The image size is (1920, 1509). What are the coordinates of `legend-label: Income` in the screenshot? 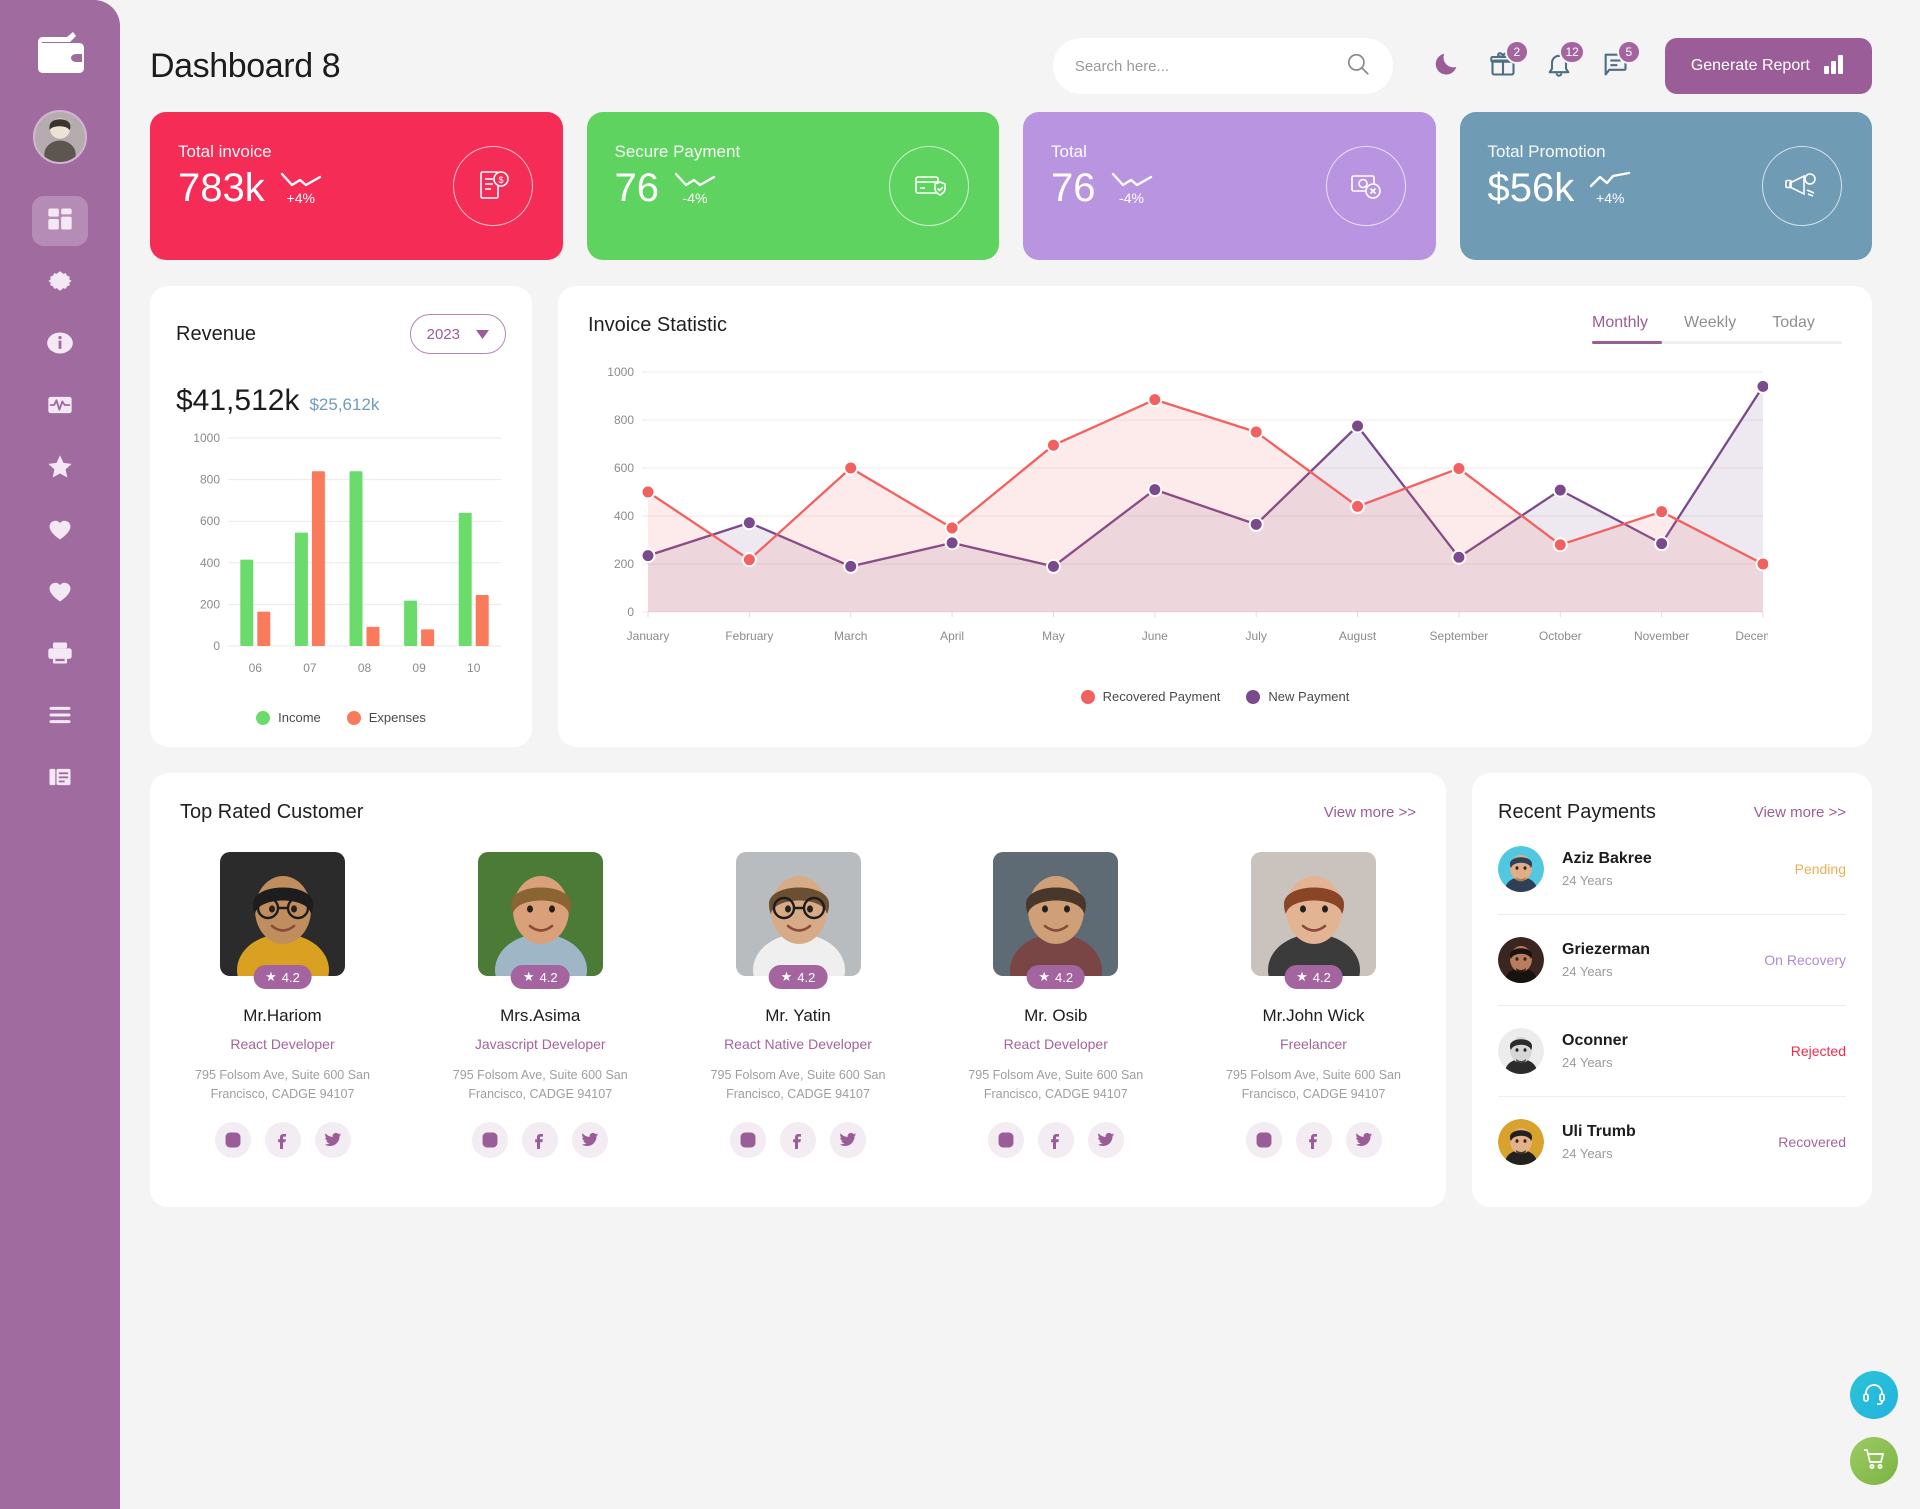 It's located at (299, 717).